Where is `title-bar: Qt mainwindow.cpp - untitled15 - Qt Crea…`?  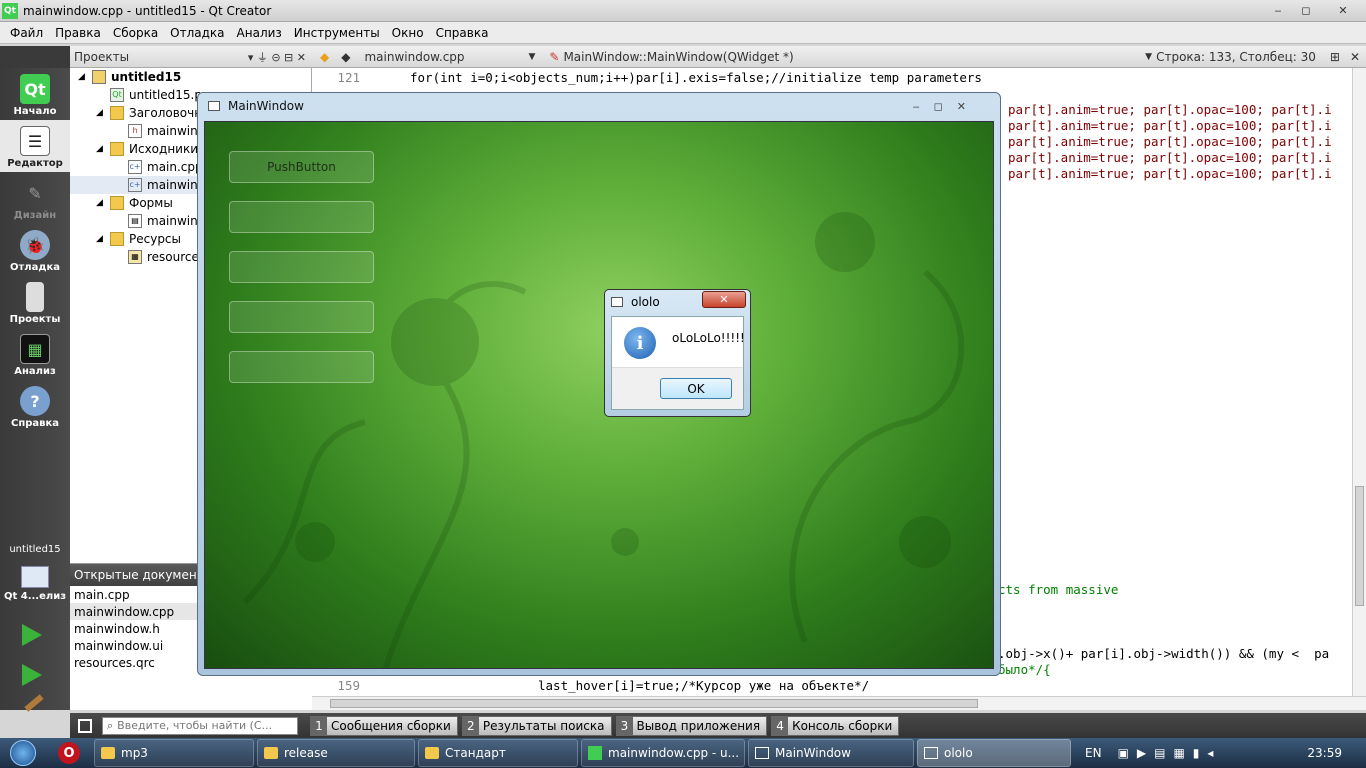
title-bar: Qt mainwindow.cpp - untitled15 - Qt Crea… is located at coordinates (683, 11).